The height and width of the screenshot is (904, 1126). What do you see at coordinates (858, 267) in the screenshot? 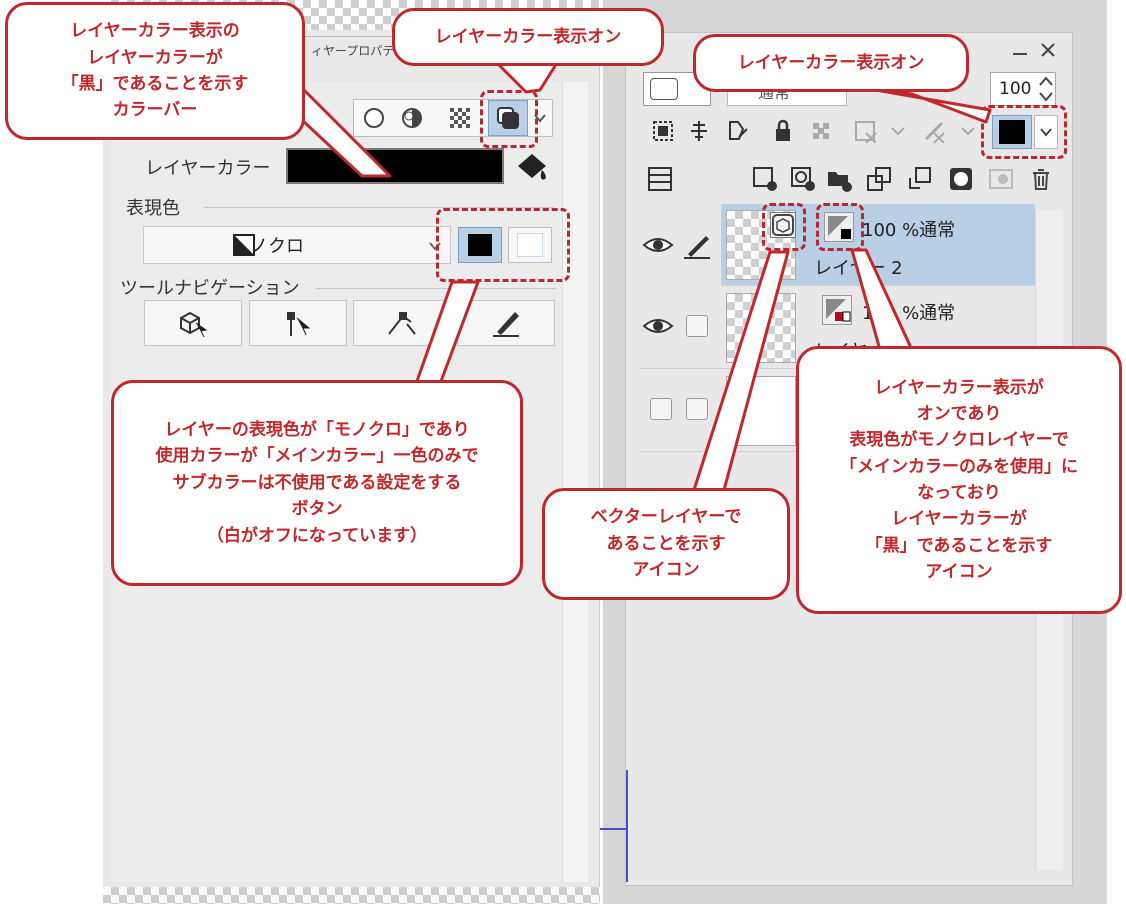
I see `layer-name: レイヤー 2` at bounding box center [858, 267].